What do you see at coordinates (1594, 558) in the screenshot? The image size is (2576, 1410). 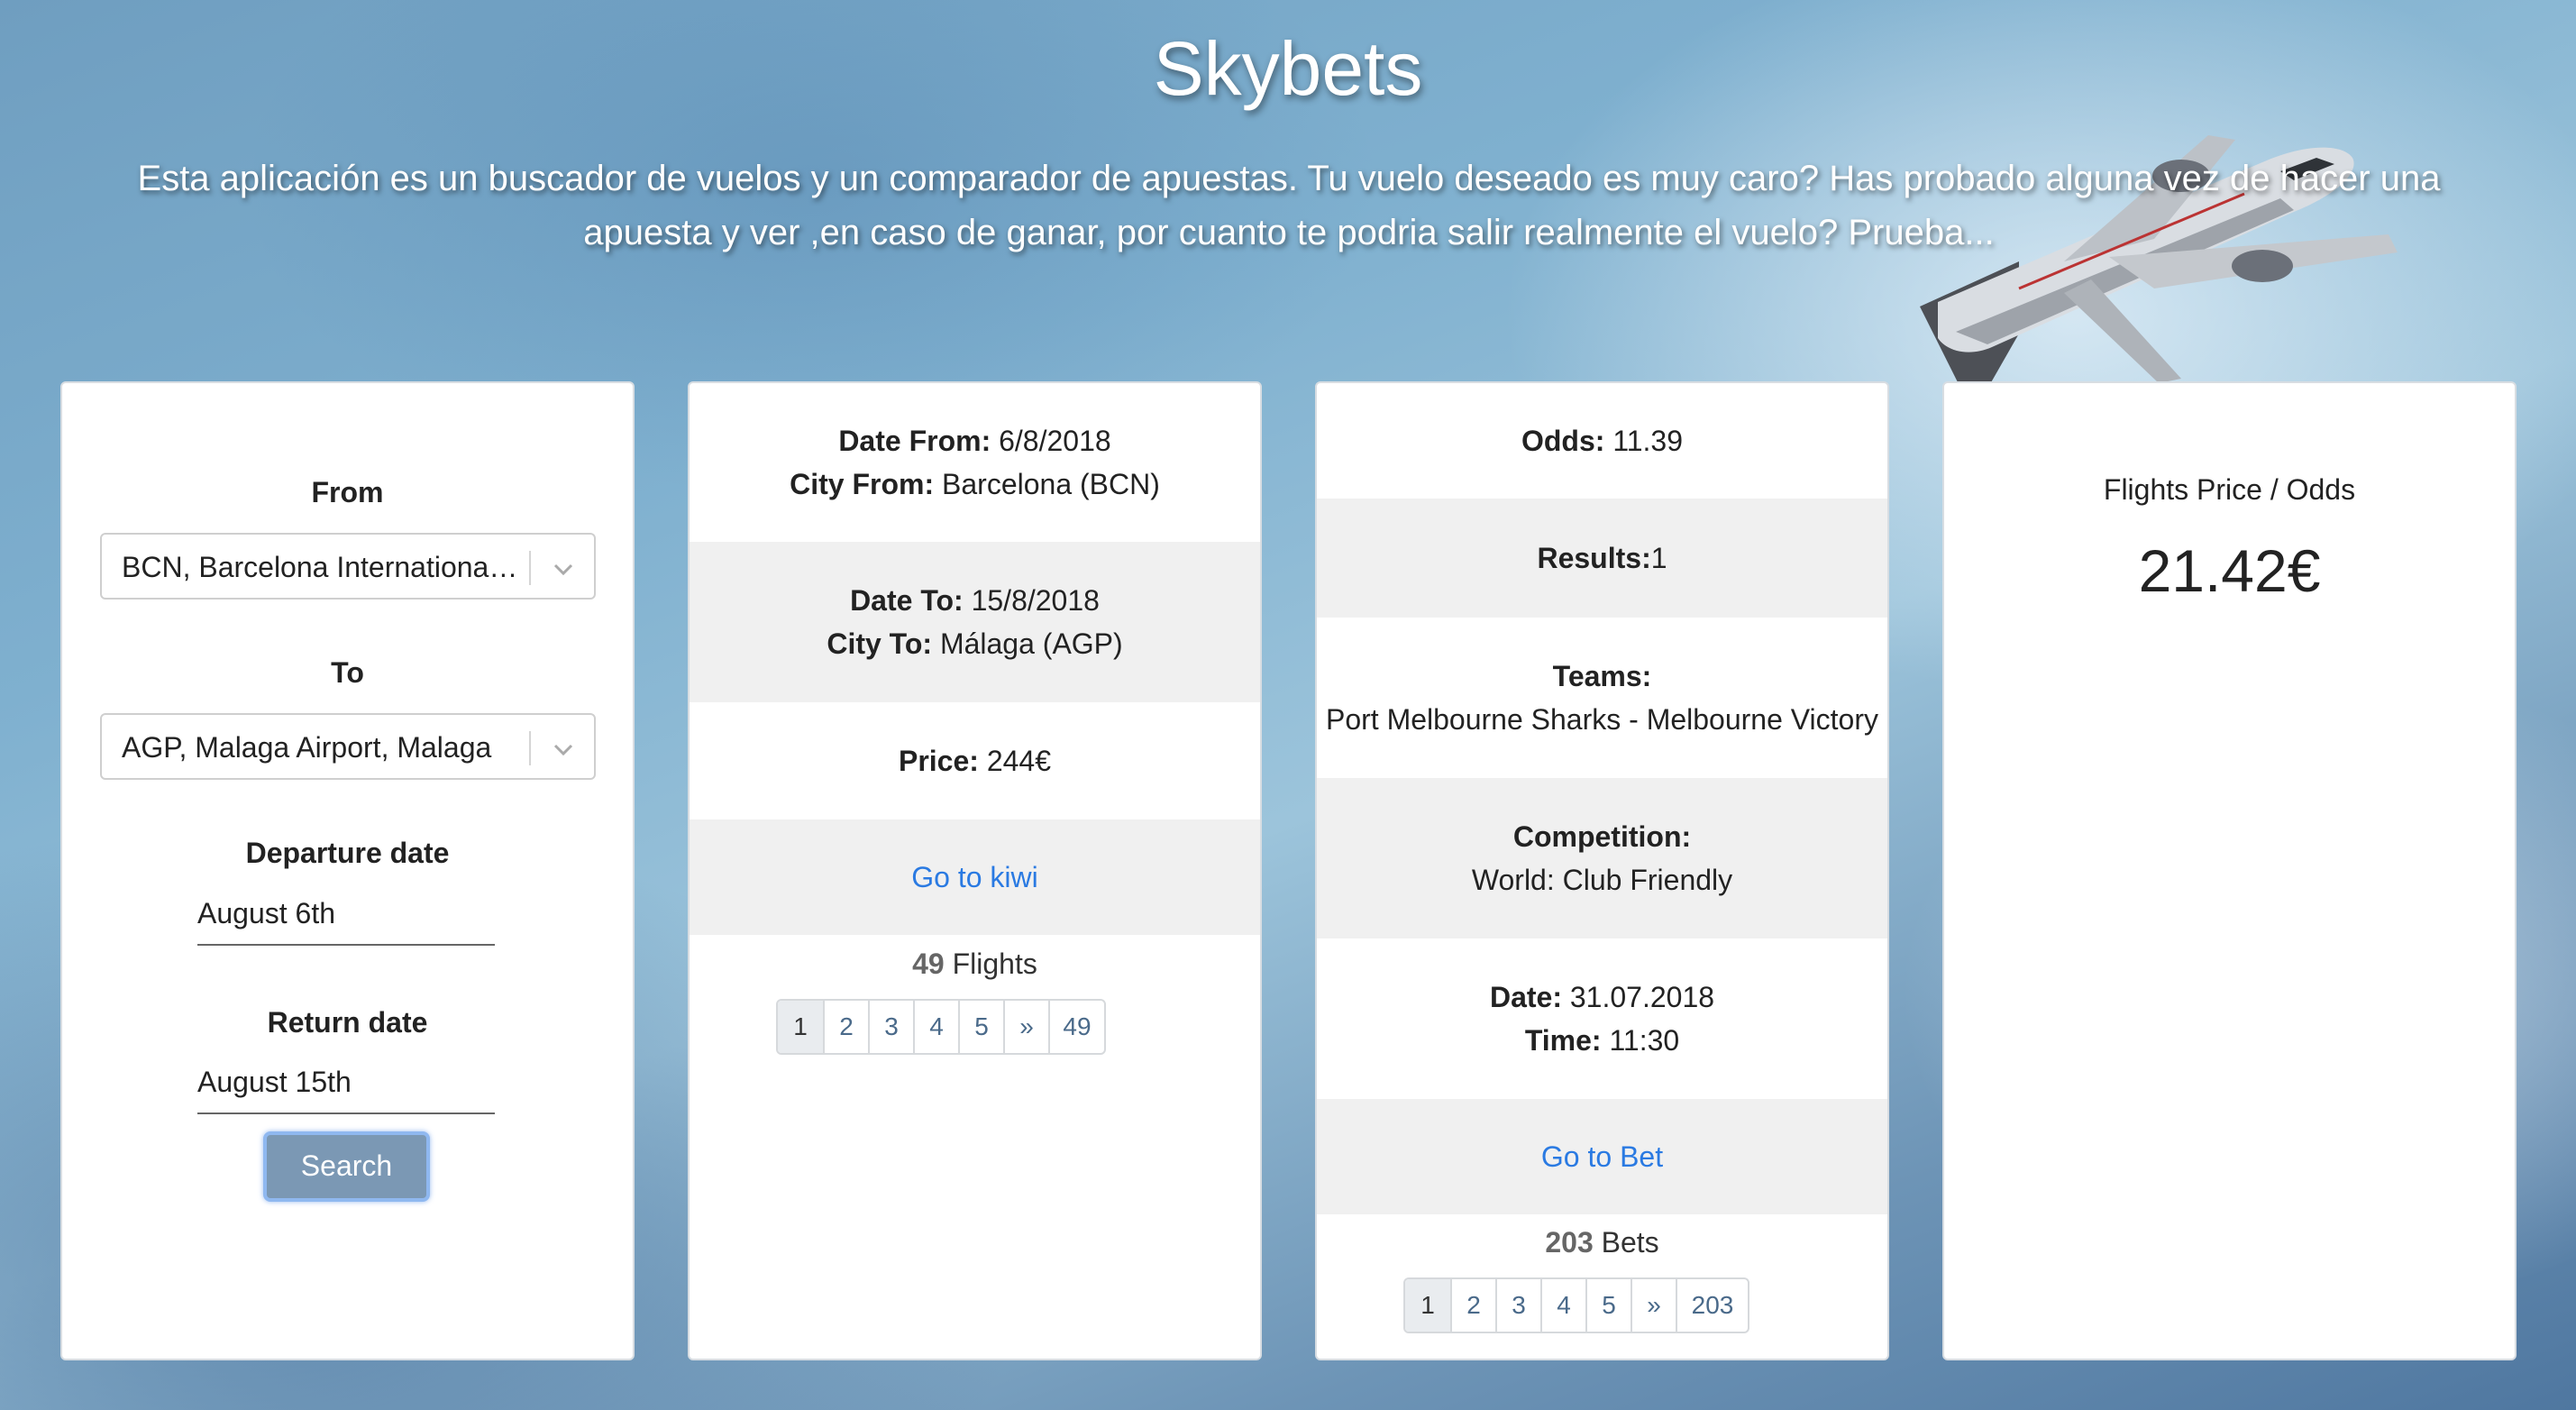 I see `results-label: Results:` at bounding box center [1594, 558].